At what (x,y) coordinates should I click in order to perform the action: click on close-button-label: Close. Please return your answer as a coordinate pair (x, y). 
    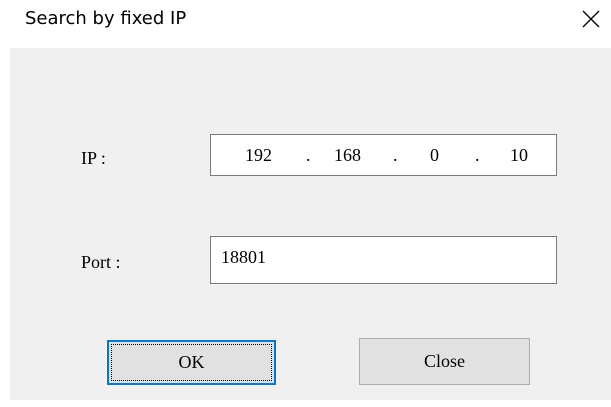
    Looking at the image, I should click on (444, 361).